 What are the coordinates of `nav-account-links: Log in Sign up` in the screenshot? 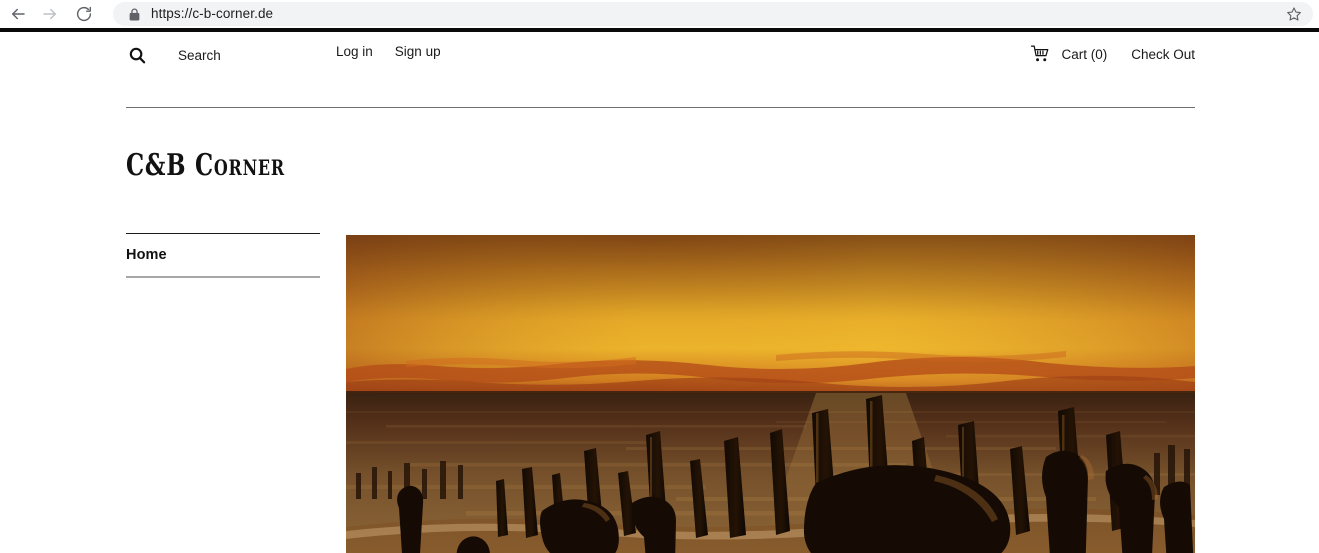 It's located at (388, 51).